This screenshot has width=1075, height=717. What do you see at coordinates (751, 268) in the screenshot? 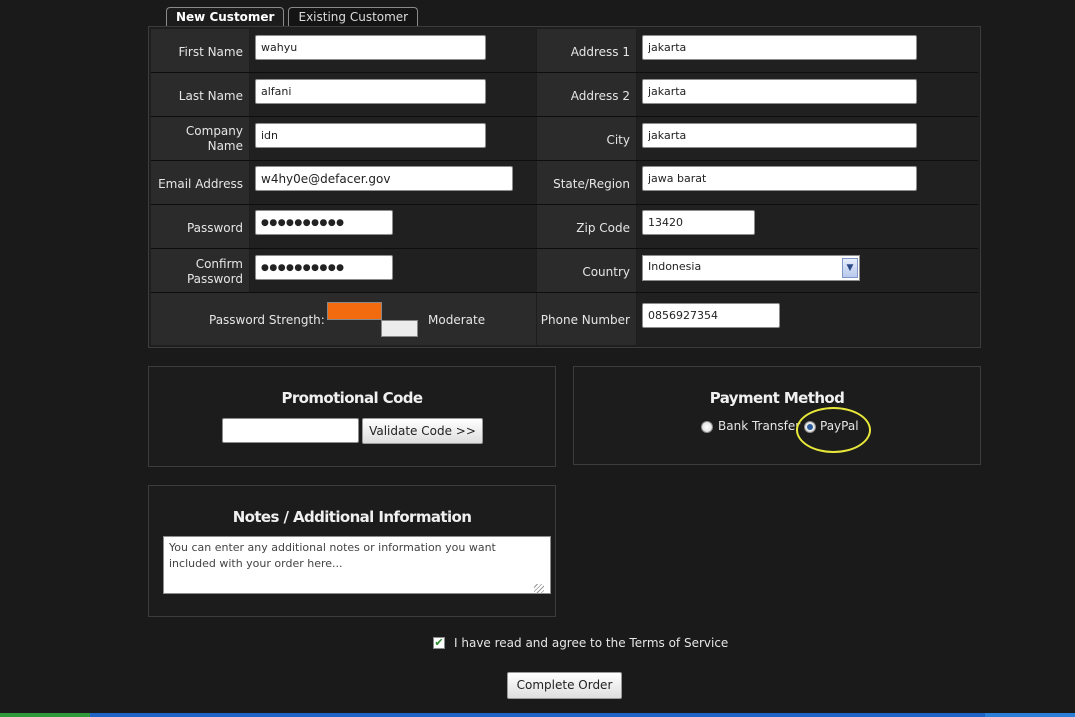
I see `country-select: Indonesia ▼` at bounding box center [751, 268].